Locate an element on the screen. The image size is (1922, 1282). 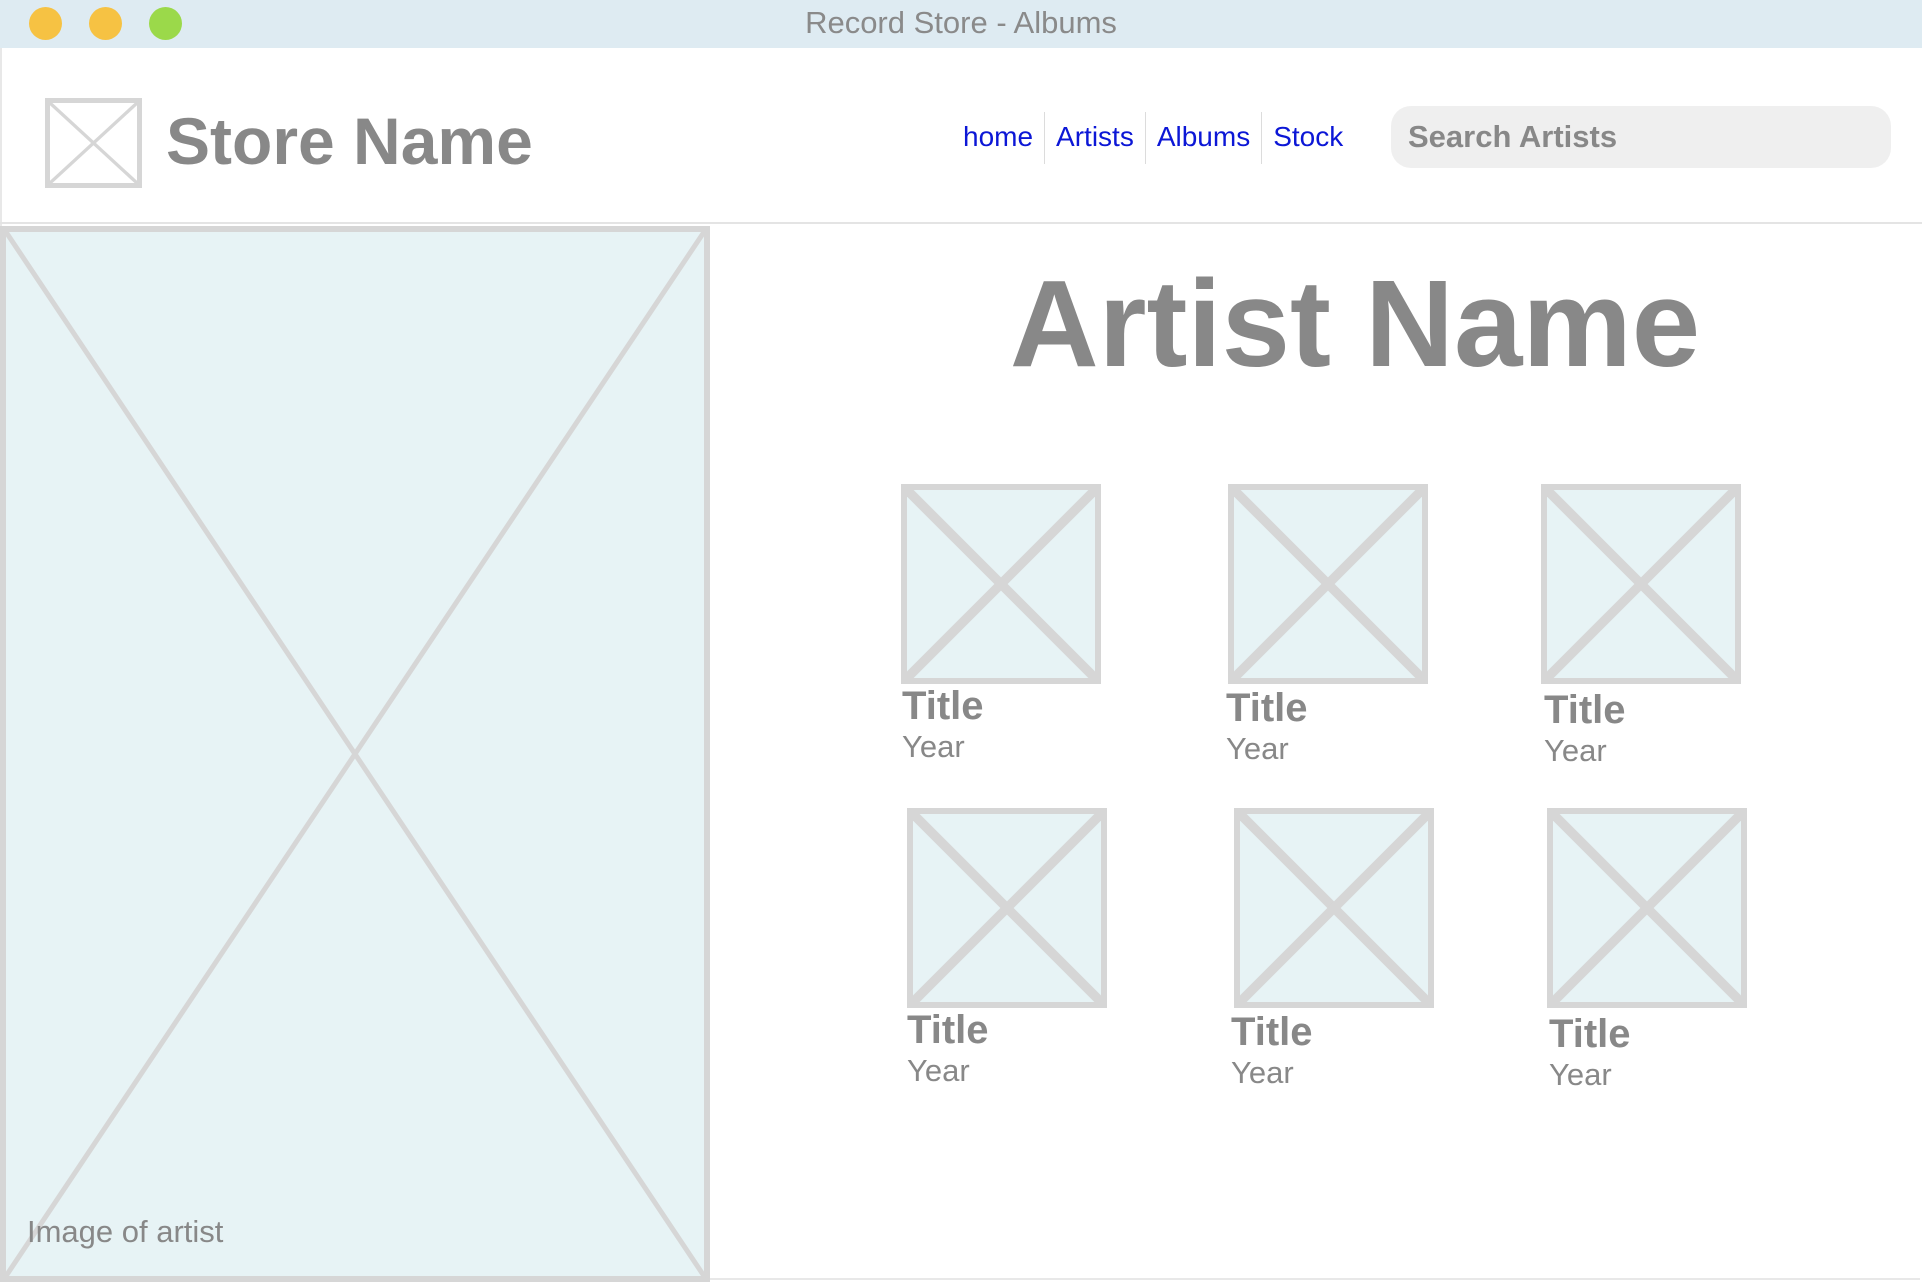
album-title-4: Title is located at coordinates (948, 1030).